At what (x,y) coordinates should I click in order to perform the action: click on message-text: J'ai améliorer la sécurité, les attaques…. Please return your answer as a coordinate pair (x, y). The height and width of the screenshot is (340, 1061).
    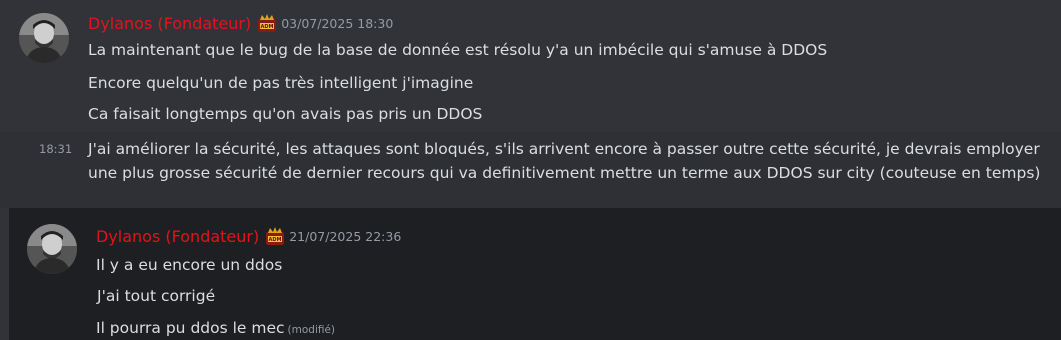
    Looking at the image, I should click on (564, 161).